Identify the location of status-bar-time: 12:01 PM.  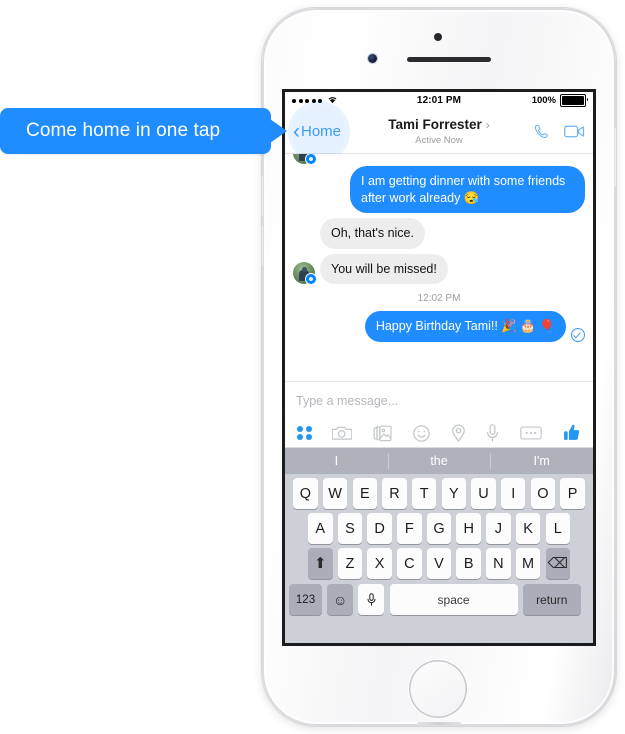
(439, 100).